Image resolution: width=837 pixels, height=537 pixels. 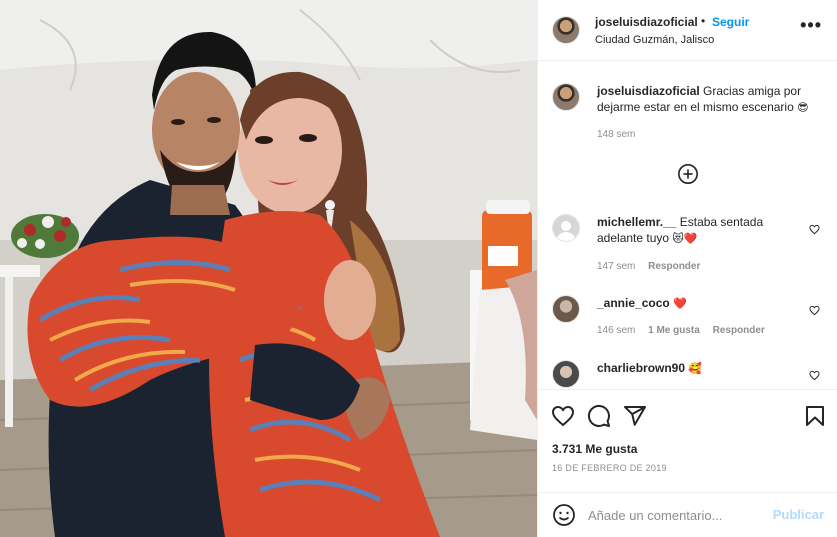 I want to click on comment-text-block: _annie_coco ❤️, so click(x=704, y=303).